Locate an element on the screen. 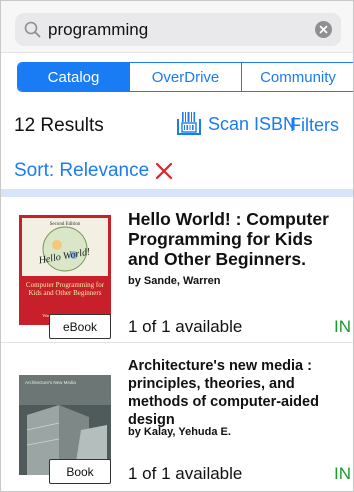  section-divider is located at coordinates (177, 193).